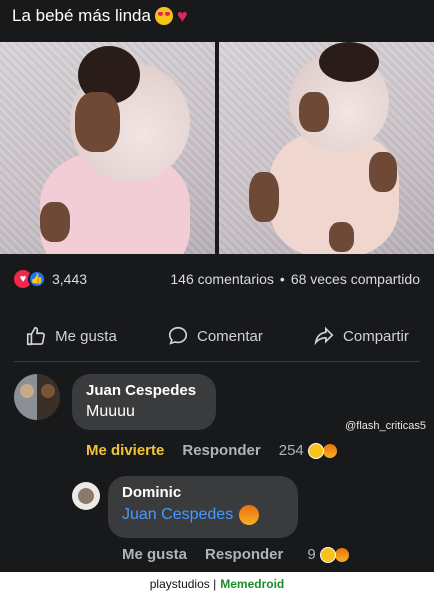 The height and width of the screenshot is (596, 434). Describe the element at coordinates (229, 336) in the screenshot. I see `comment-label: Comentar` at that location.